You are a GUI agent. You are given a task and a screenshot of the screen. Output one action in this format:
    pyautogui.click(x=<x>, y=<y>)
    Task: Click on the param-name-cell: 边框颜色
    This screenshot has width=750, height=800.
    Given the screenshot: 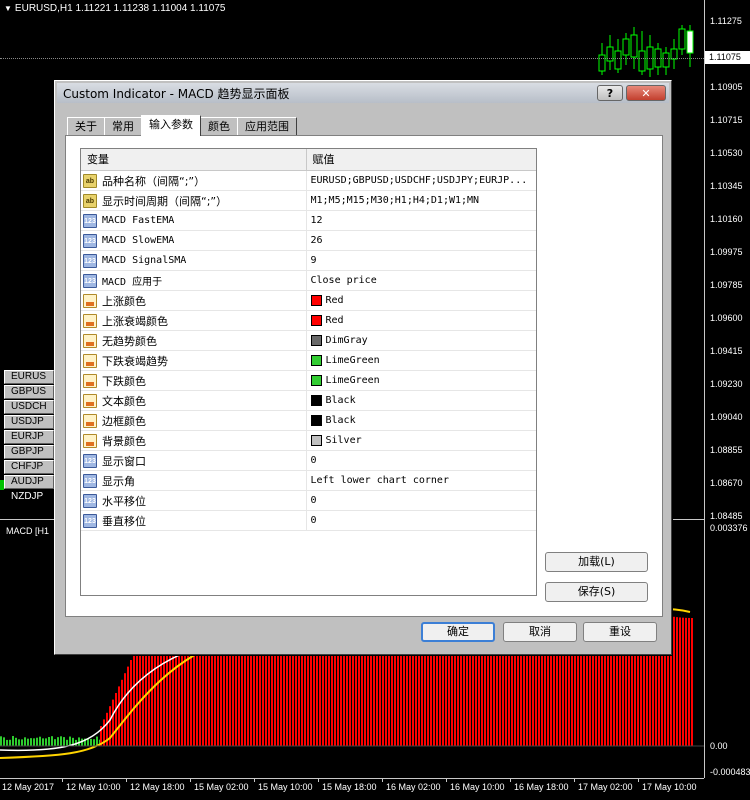 What is the action you would take?
    pyautogui.click(x=194, y=420)
    